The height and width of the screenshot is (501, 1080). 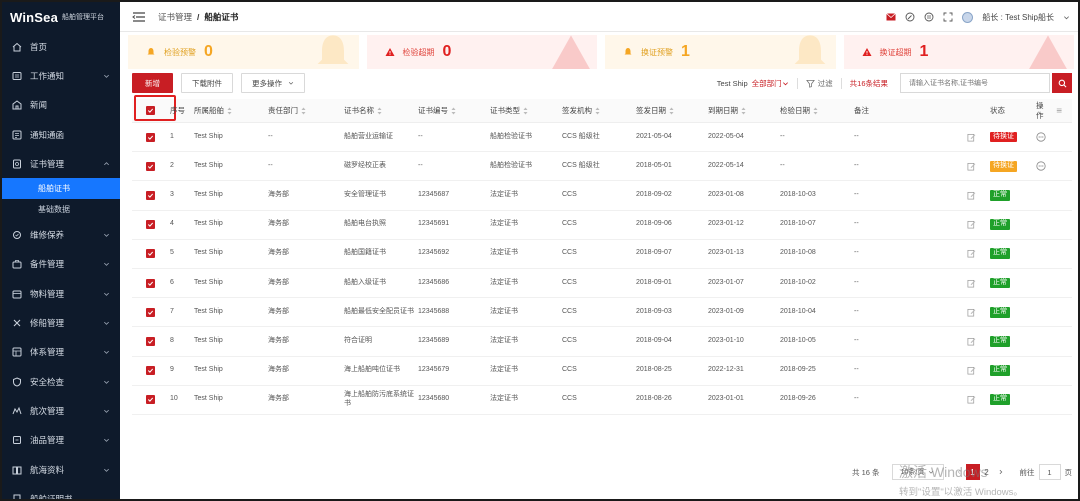 What do you see at coordinates (61, 75) in the screenshot?
I see `sidebar-item-work-notice: 工作通知` at bounding box center [61, 75].